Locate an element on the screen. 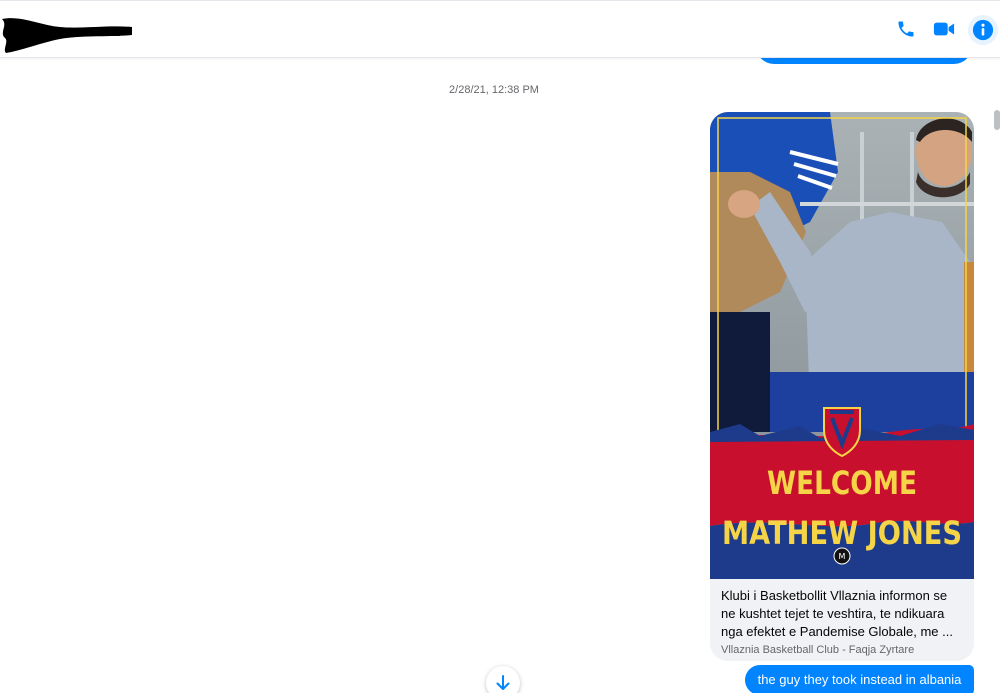 The height and width of the screenshot is (693, 1000). audio-call-button is located at coordinates (906, 29).